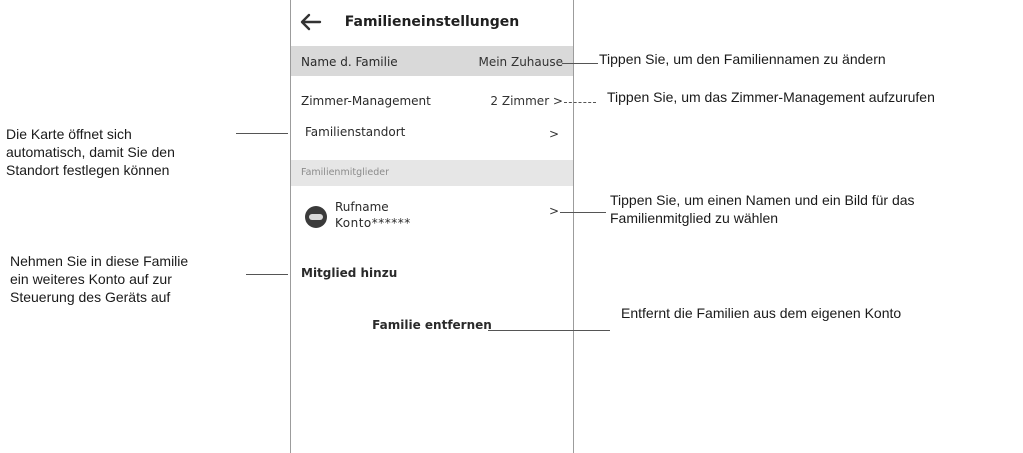  I want to click on header-bar: Familieneinstellungen, so click(432, 22).